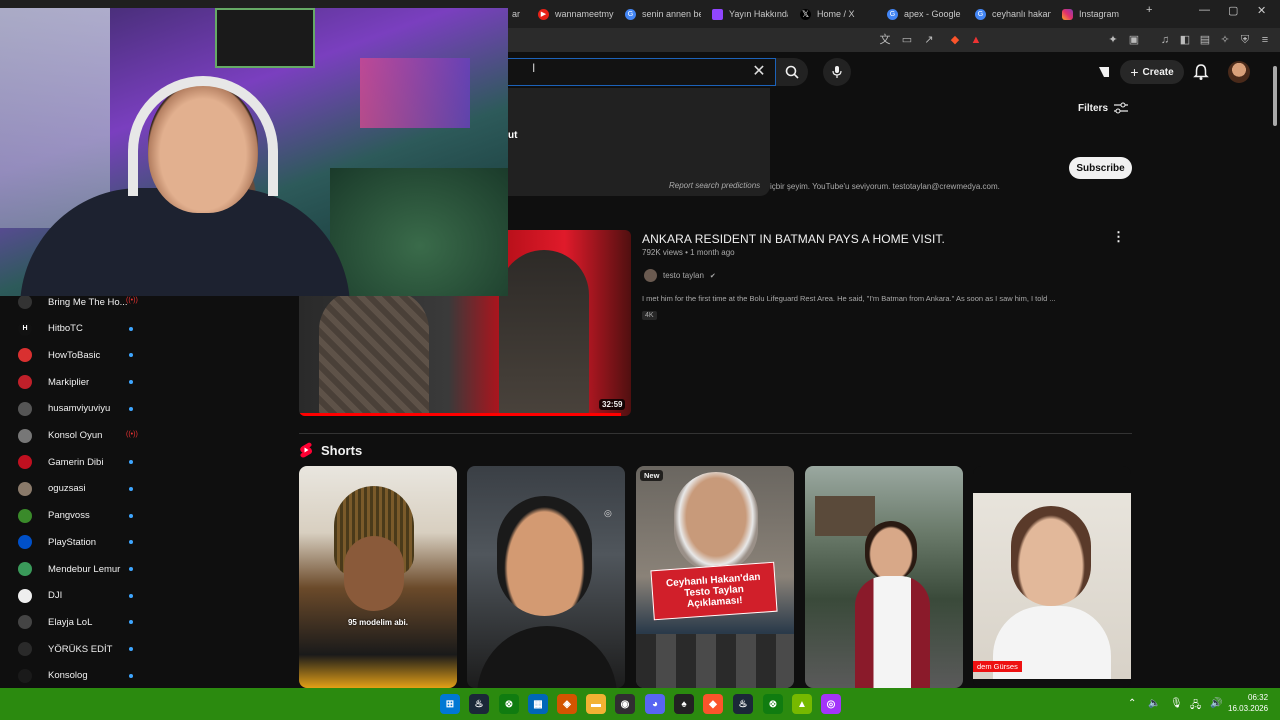 This screenshot has height=720, width=1280. Describe the element at coordinates (1176, 703) in the screenshot. I see `microphone-icon: 🎙` at that location.